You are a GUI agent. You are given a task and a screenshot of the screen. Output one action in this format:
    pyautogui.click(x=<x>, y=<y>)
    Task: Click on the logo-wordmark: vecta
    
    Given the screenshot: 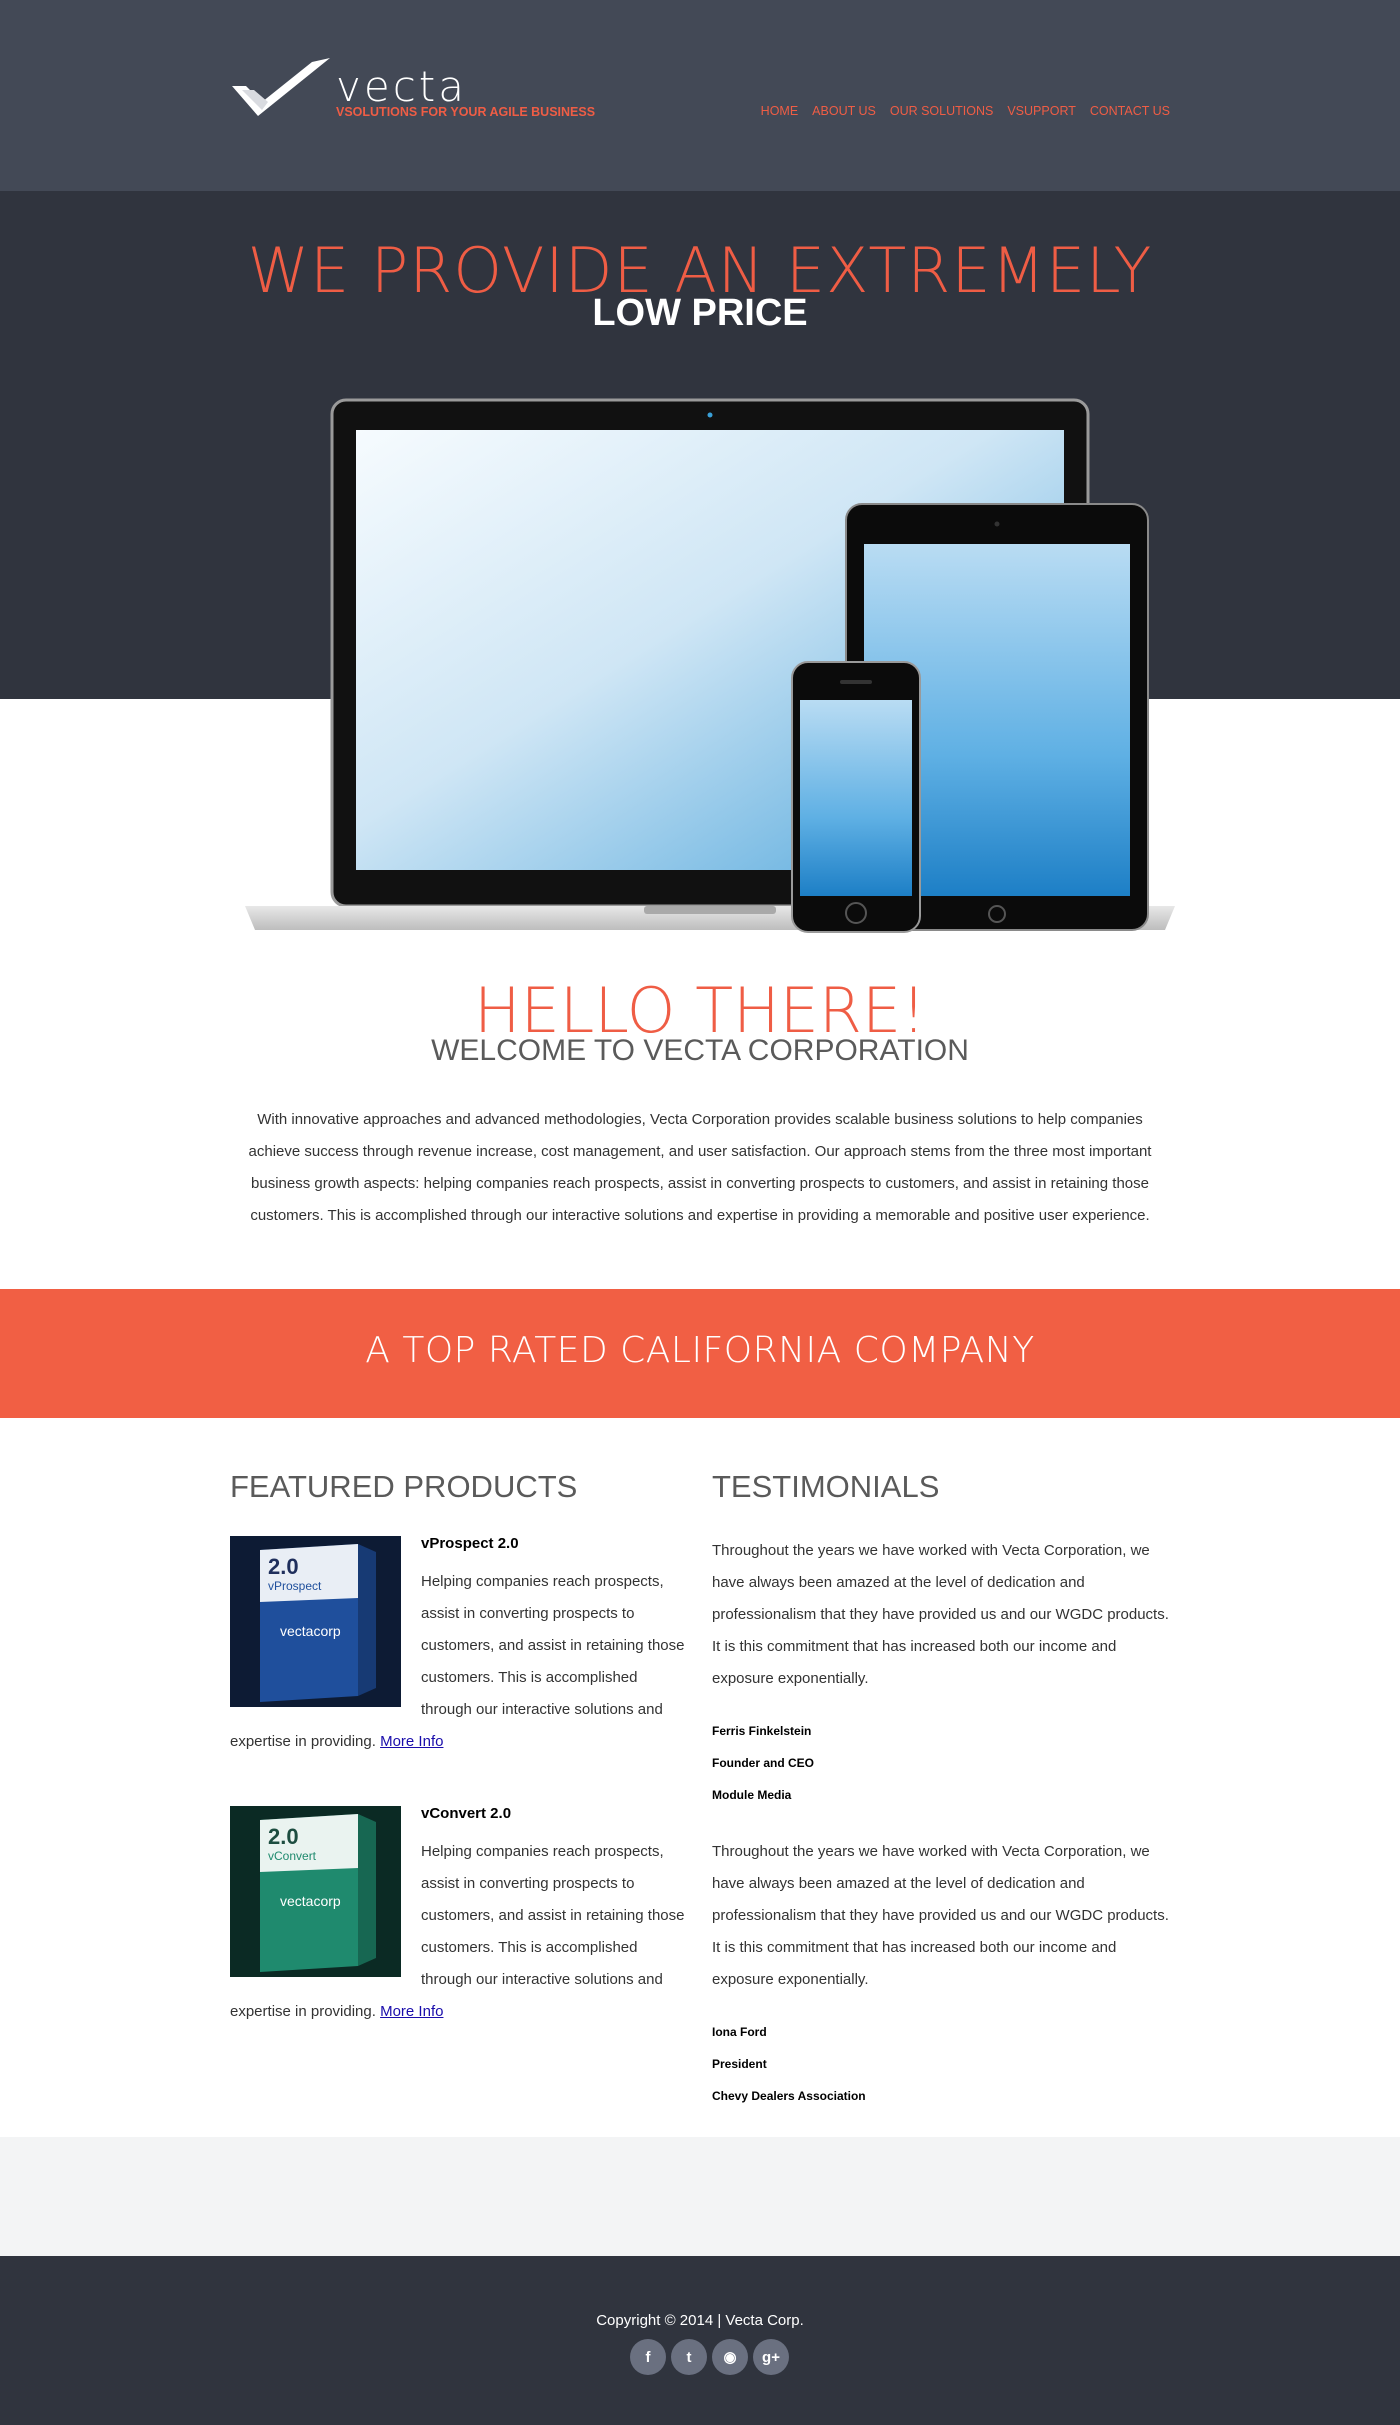 What is the action you would take?
    pyautogui.click(x=401, y=86)
    